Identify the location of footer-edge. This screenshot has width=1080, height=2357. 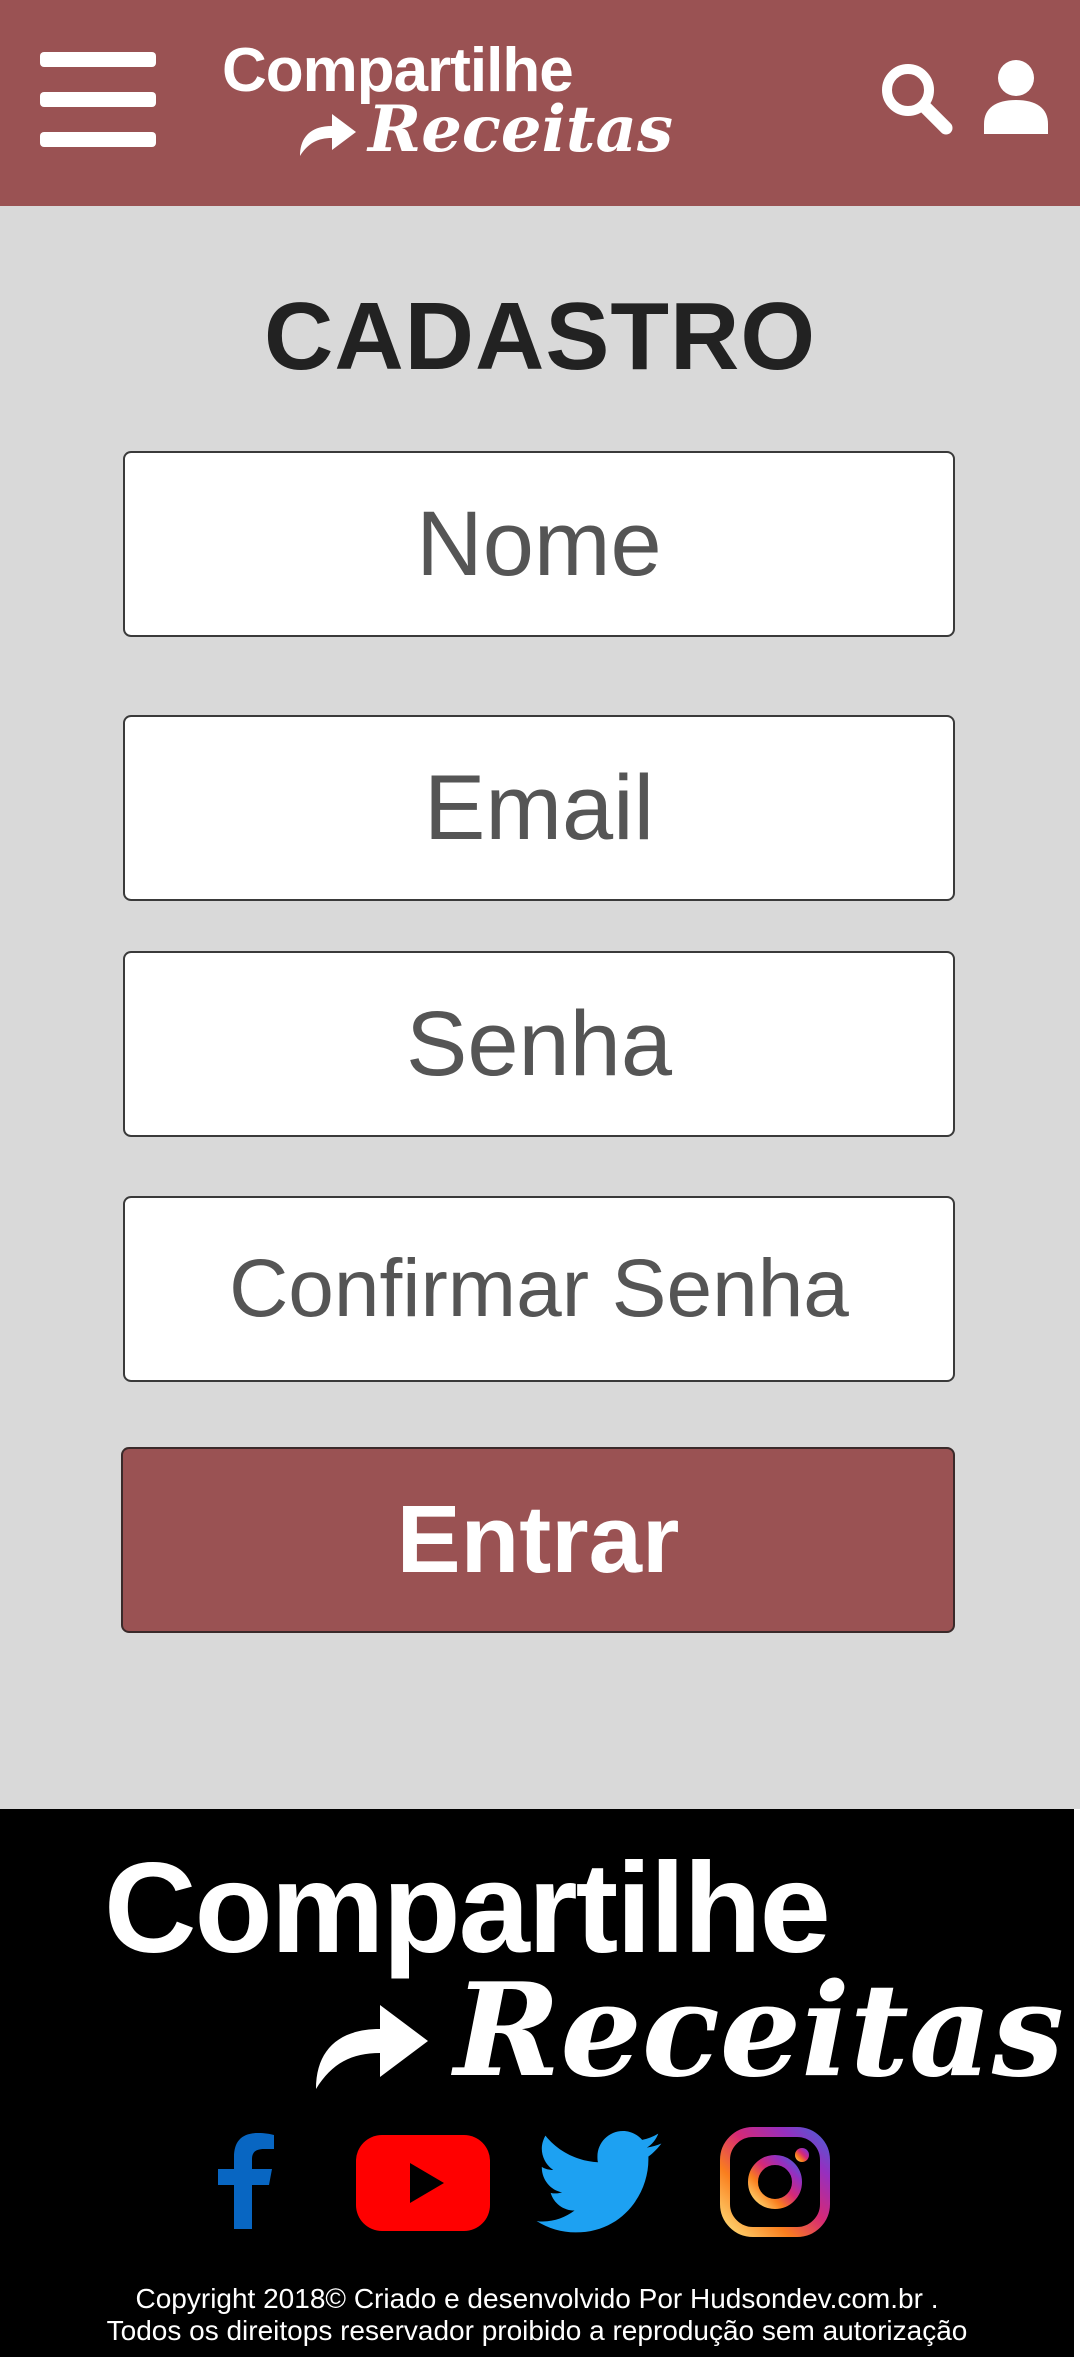
(1077, 2083).